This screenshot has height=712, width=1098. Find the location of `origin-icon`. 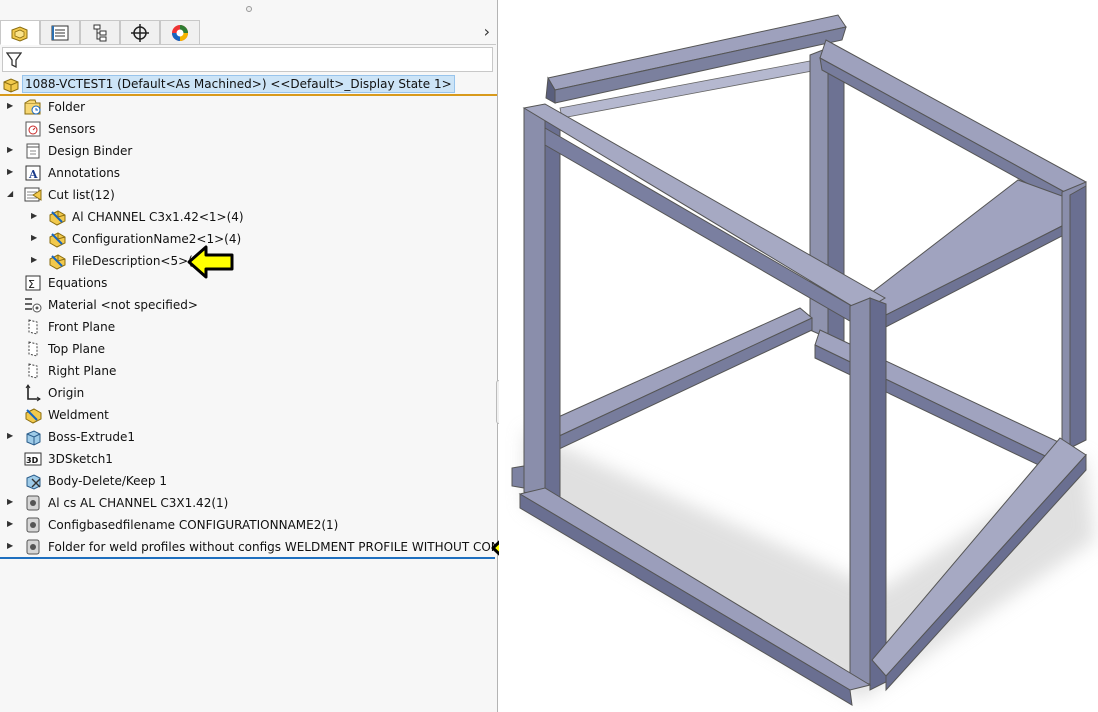

origin-icon is located at coordinates (33, 393).